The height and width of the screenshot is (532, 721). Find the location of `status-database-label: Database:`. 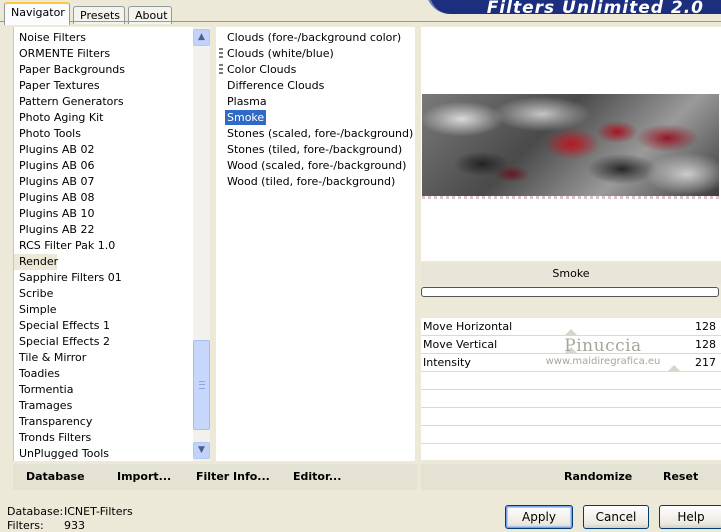

status-database-label: Database: is located at coordinates (35, 511).